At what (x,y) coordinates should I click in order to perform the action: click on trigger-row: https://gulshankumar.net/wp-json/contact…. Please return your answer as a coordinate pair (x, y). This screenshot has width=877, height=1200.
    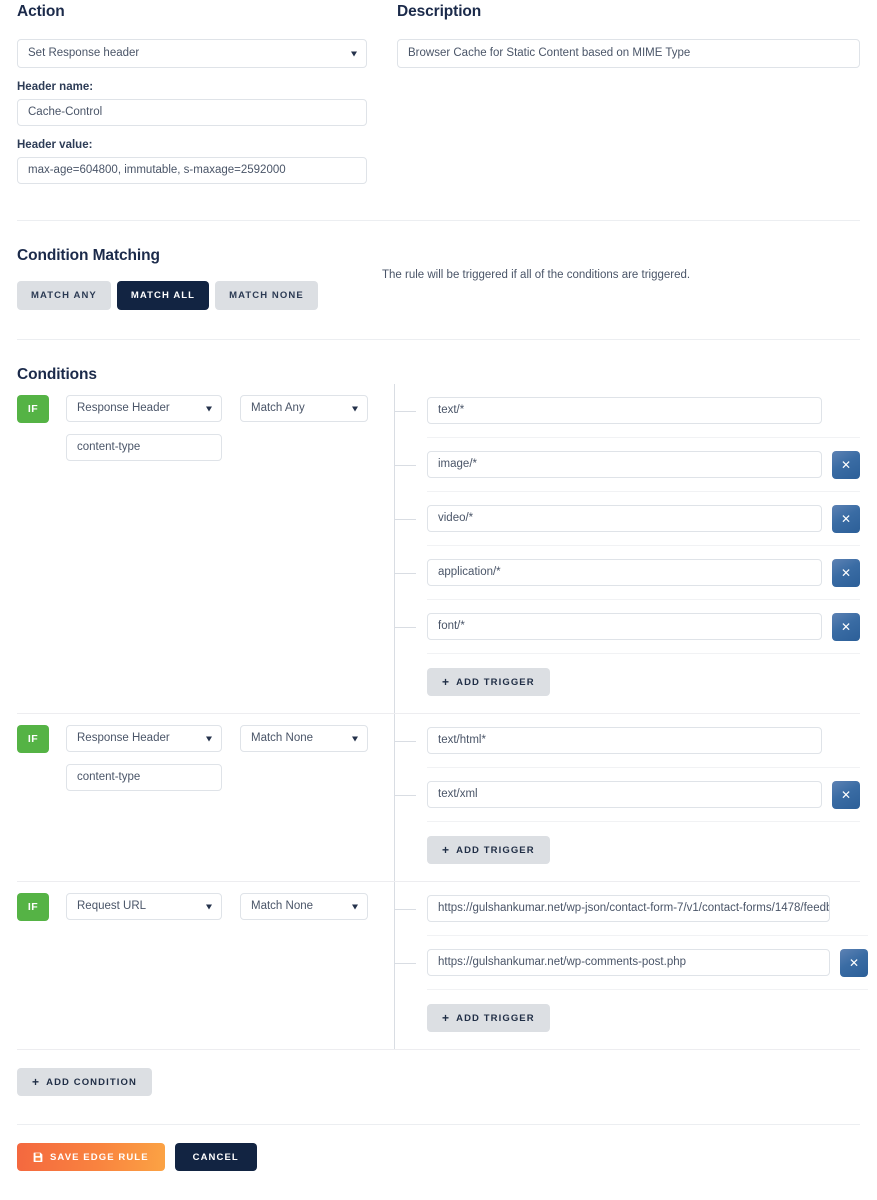
    Looking at the image, I should click on (631, 909).